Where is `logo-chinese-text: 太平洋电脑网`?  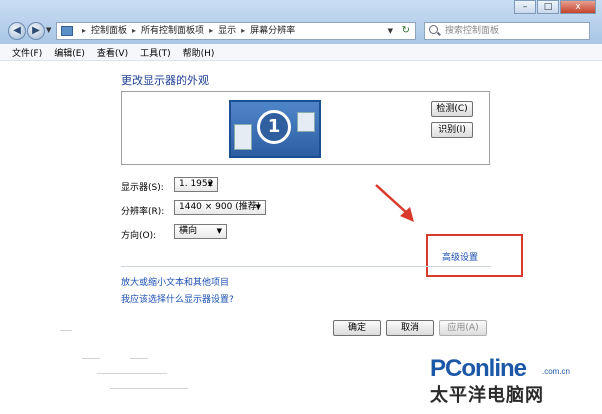 logo-chinese-text: 太平洋电脑网 is located at coordinates (487, 395).